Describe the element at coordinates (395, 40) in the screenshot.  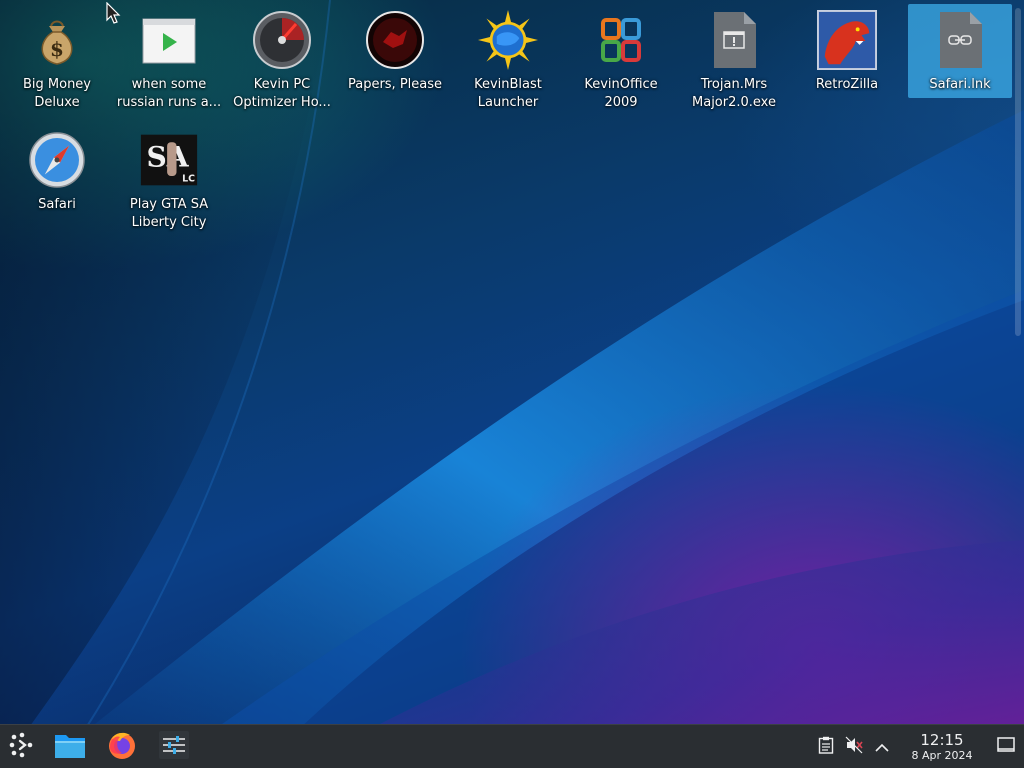
I see `papers-please-icon` at that location.